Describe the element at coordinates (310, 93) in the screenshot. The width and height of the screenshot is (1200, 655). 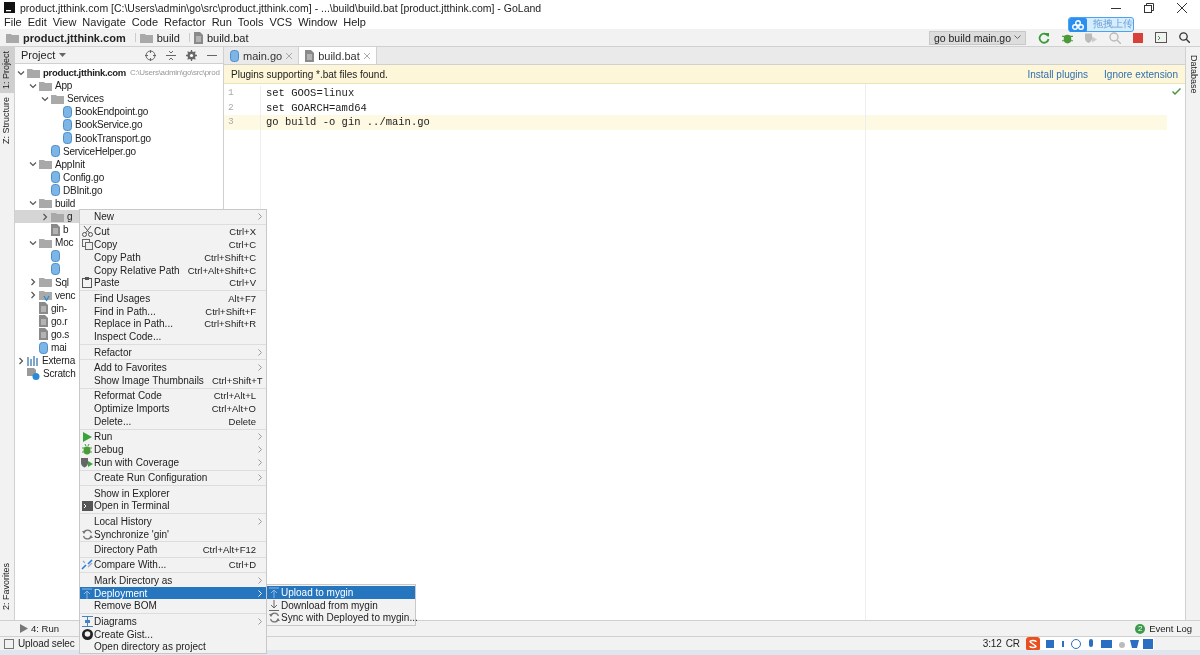
I see `code-line: set GOOS=linux` at that location.